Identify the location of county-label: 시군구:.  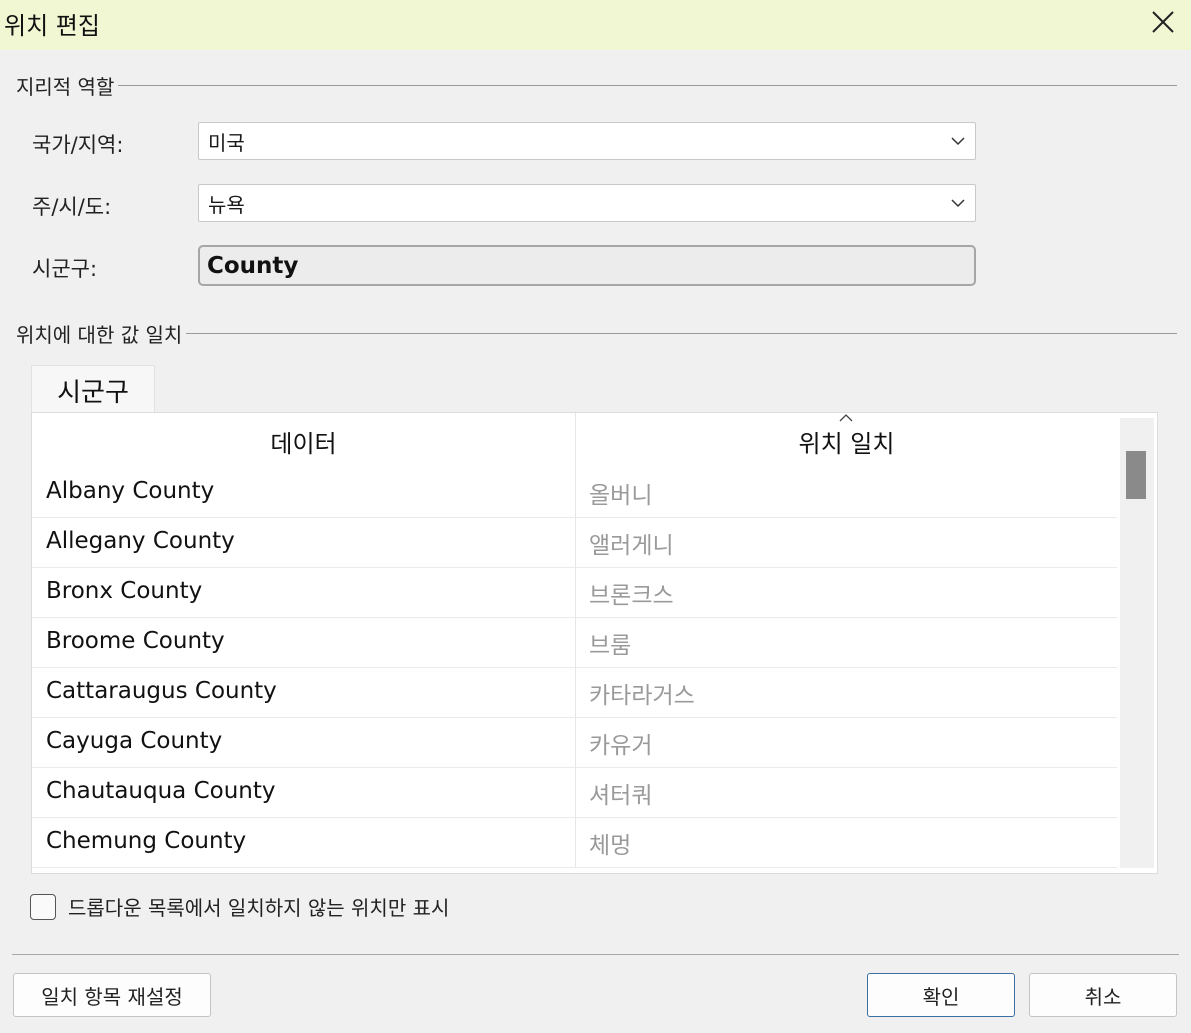
(65, 269).